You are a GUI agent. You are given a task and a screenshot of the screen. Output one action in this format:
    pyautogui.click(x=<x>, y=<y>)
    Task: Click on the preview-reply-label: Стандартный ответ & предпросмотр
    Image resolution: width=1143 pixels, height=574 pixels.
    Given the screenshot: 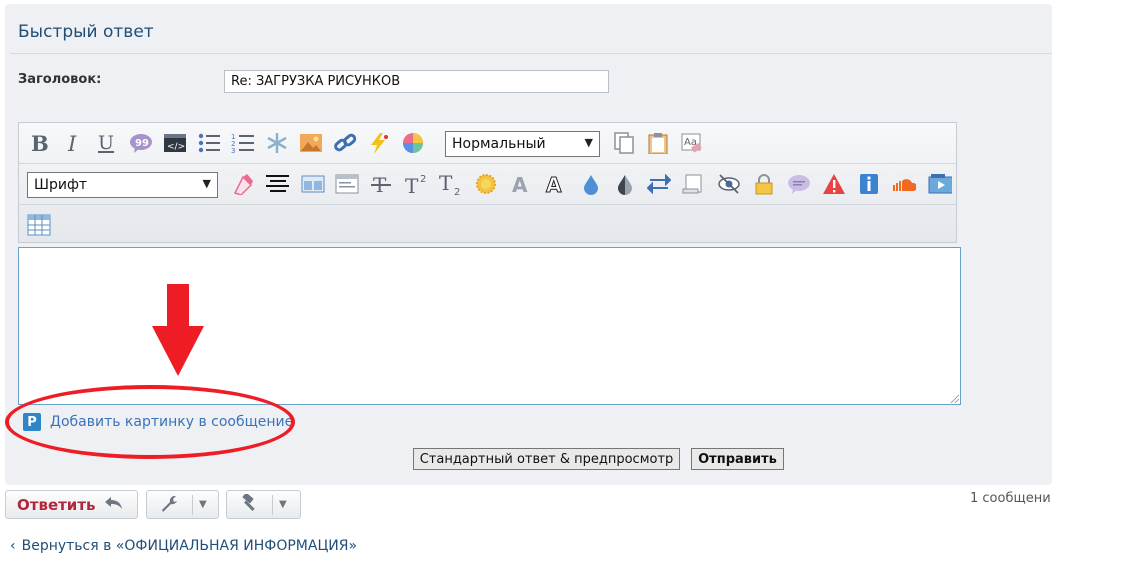 What is the action you would take?
    pyautogui.click(x=546, y=459)
    